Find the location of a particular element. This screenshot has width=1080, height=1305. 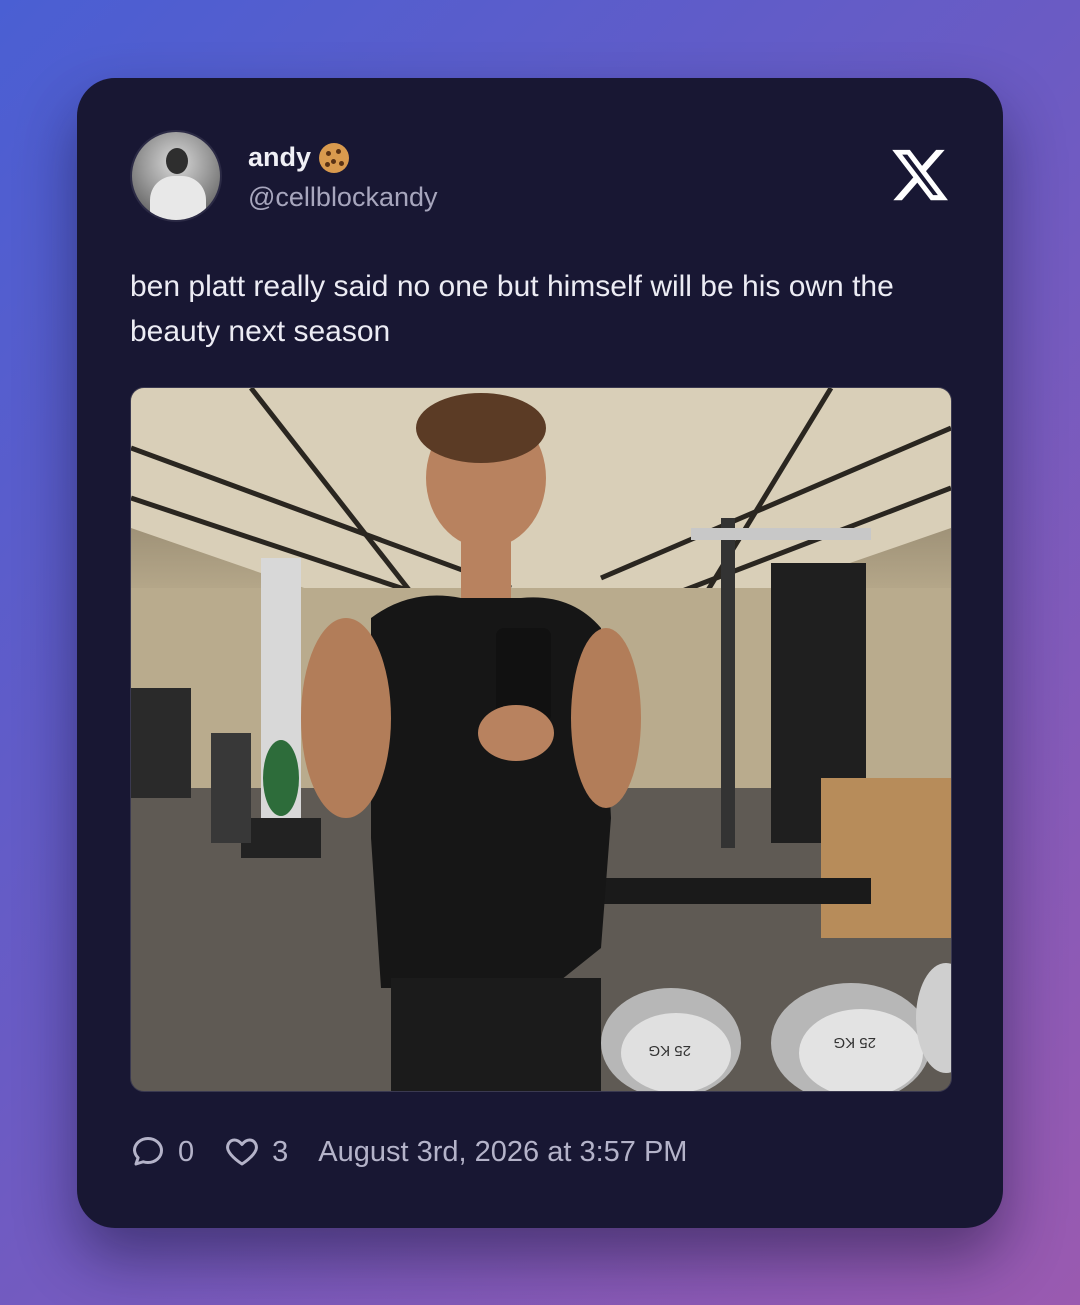

tweet-footer: 0 3 August 3rd, 2026 at 3:57 PM is located at coordinates (408, 1152).